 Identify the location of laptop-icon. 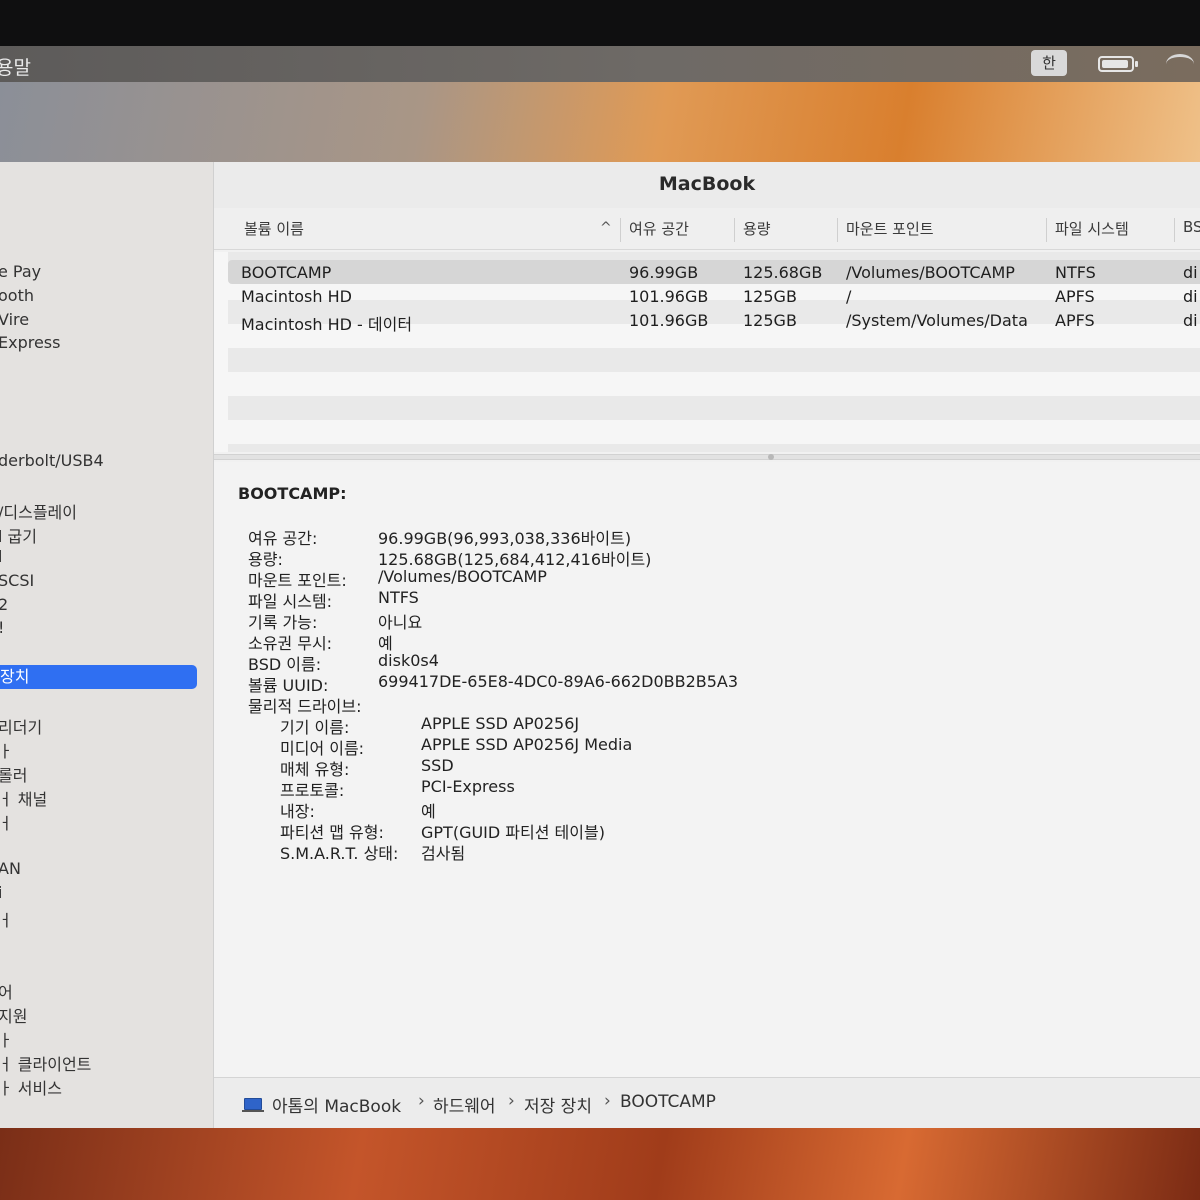
(253, 1105).